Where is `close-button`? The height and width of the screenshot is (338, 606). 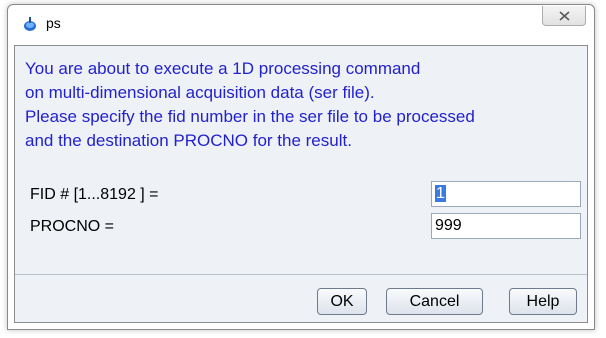
close-button is located at coordinates (564, 16).